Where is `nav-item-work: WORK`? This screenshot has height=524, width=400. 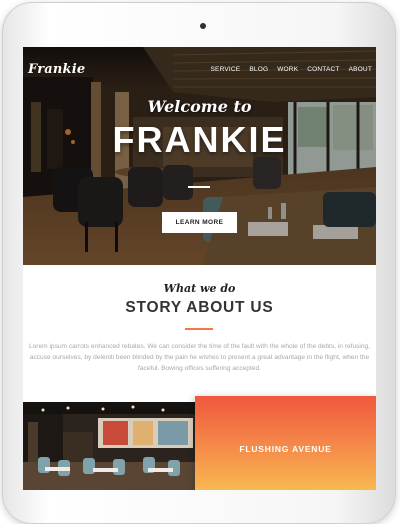
nav-item-work: WORK is located at coordinates (287, 69).